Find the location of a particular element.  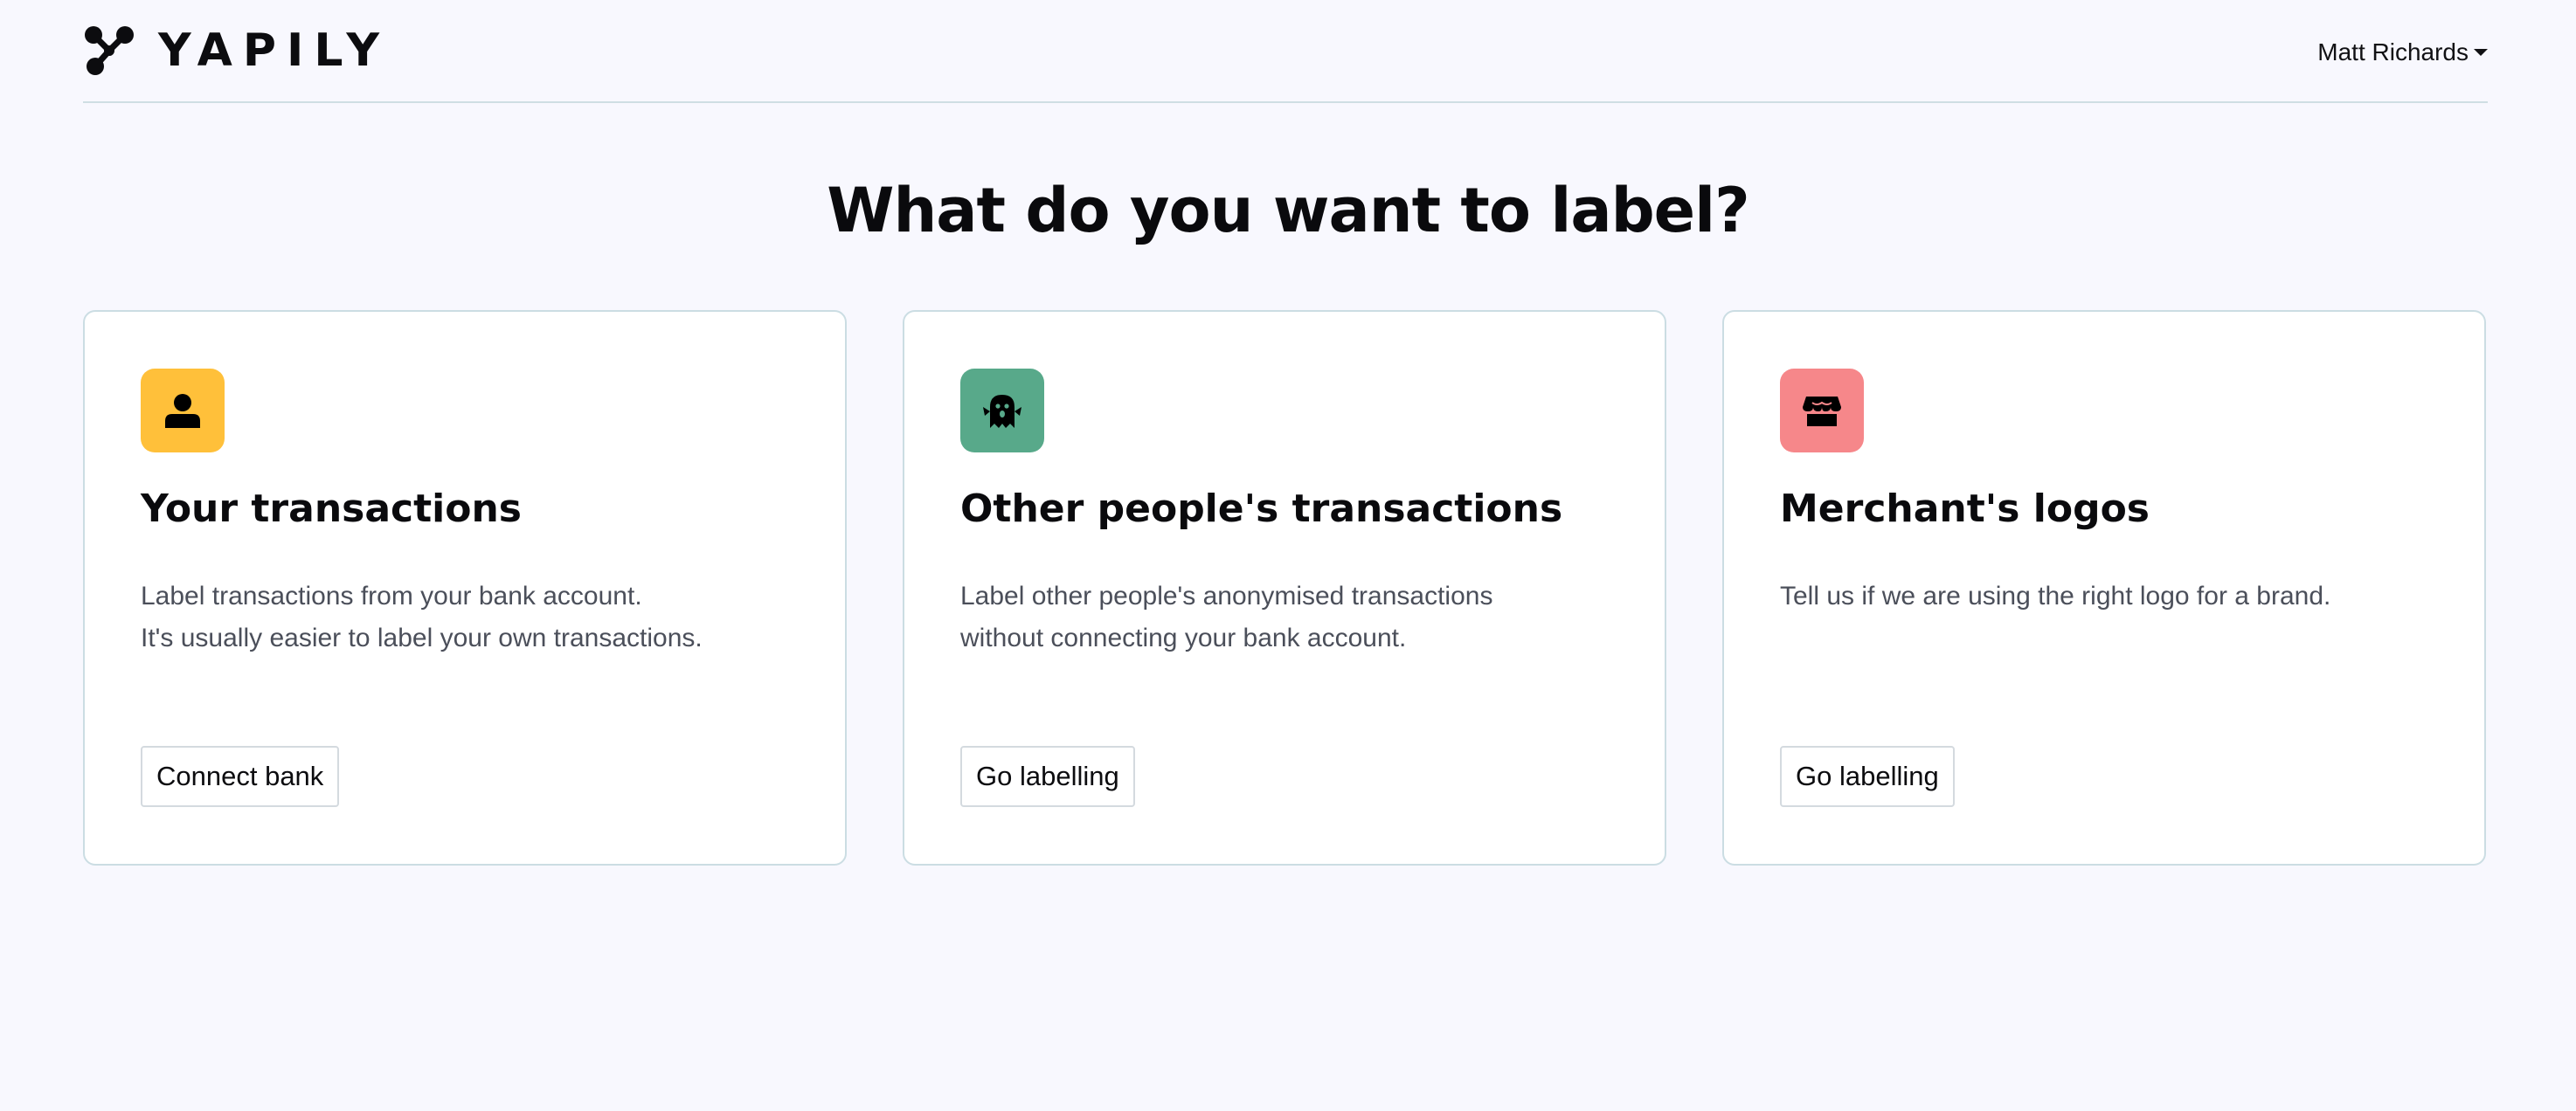

card-description-line: without connecting your bank account. is located at coordinates (1183, 638).